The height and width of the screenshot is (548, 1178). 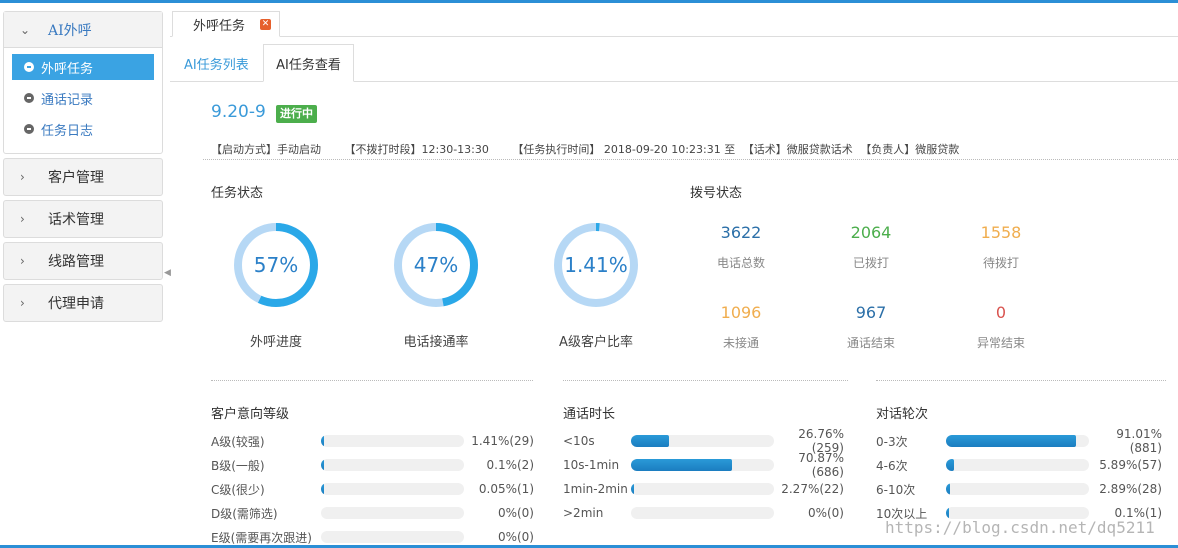 I want to click on bar-row: A级(较强) 1.41%(29), so click(x=372, y=441).